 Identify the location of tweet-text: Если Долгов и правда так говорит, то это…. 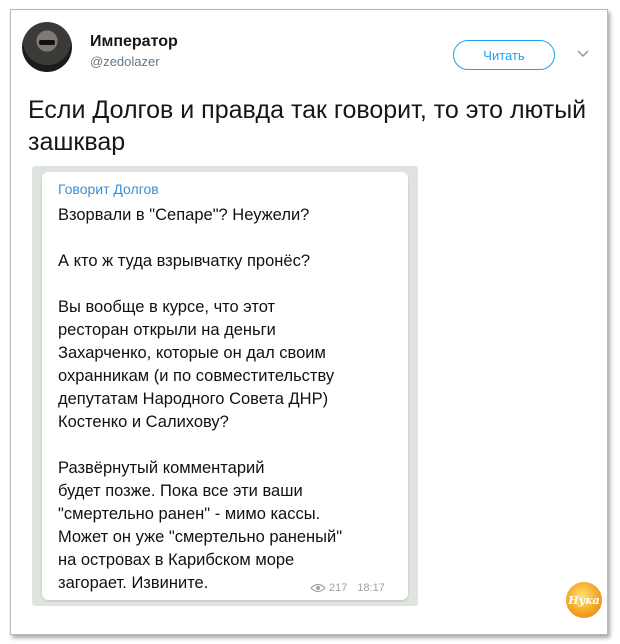
(307, 126).